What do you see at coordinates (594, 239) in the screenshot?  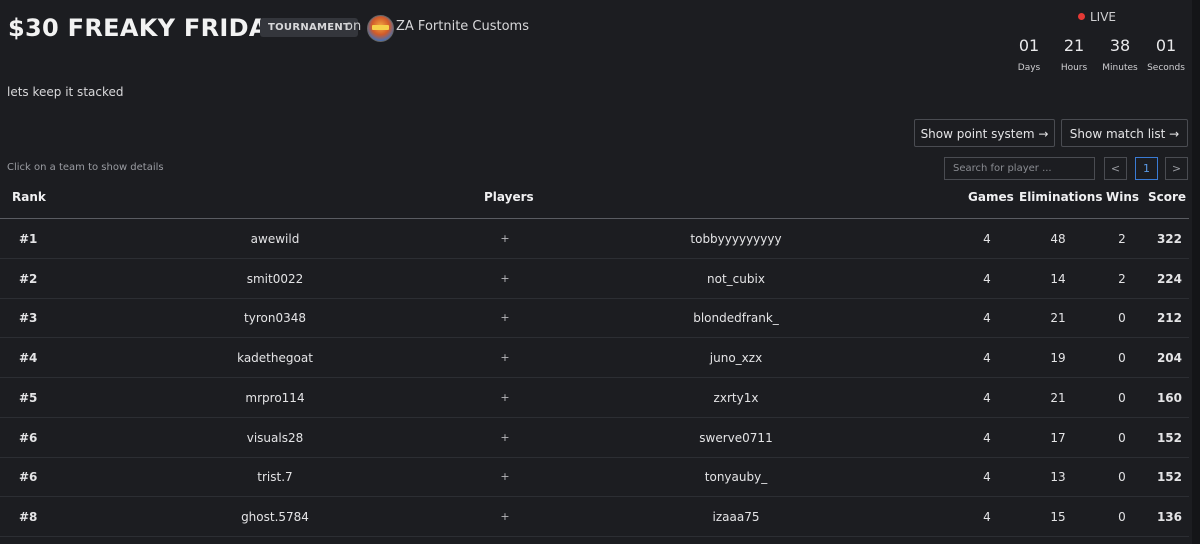 I see `table-row: #1 awewild + tobbyyyyyyyyy 4 48 2 322` at bounding box center [594, 239].